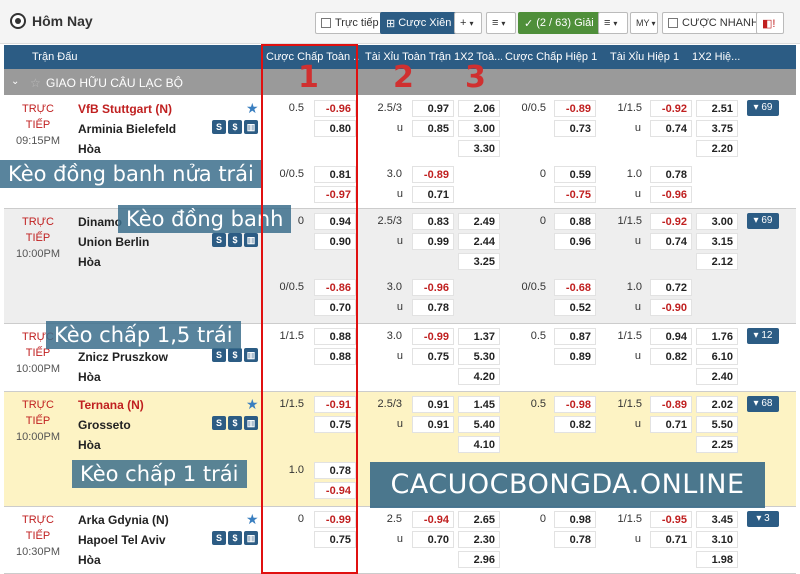 This screenshot has height=574, width=800. I want to click on over-odds: -0.99, so click(433, 336).